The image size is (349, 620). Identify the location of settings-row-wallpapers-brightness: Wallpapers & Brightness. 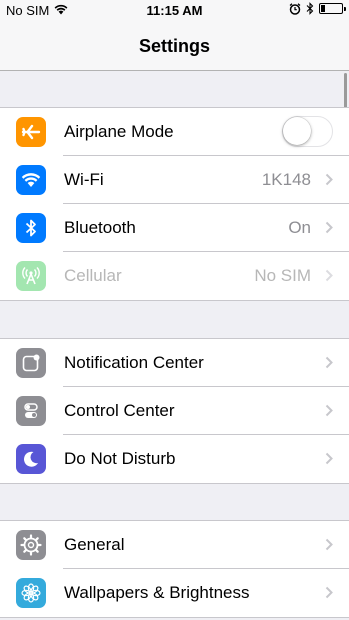
(174, 593).